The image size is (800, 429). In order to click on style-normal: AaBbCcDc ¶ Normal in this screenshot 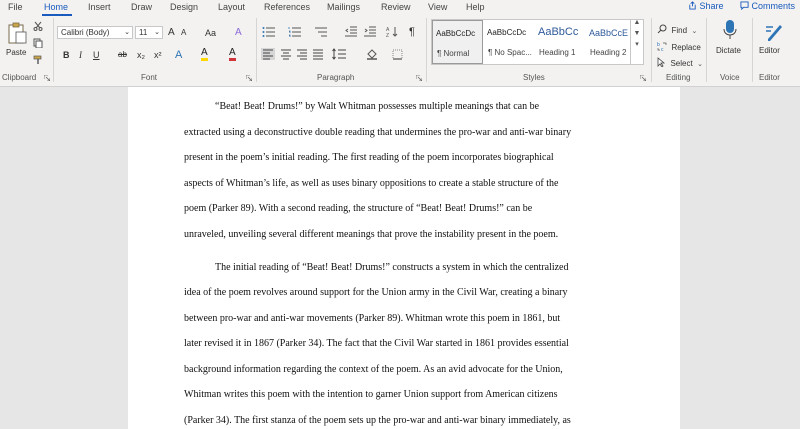, I will do `click(457, 42)`.